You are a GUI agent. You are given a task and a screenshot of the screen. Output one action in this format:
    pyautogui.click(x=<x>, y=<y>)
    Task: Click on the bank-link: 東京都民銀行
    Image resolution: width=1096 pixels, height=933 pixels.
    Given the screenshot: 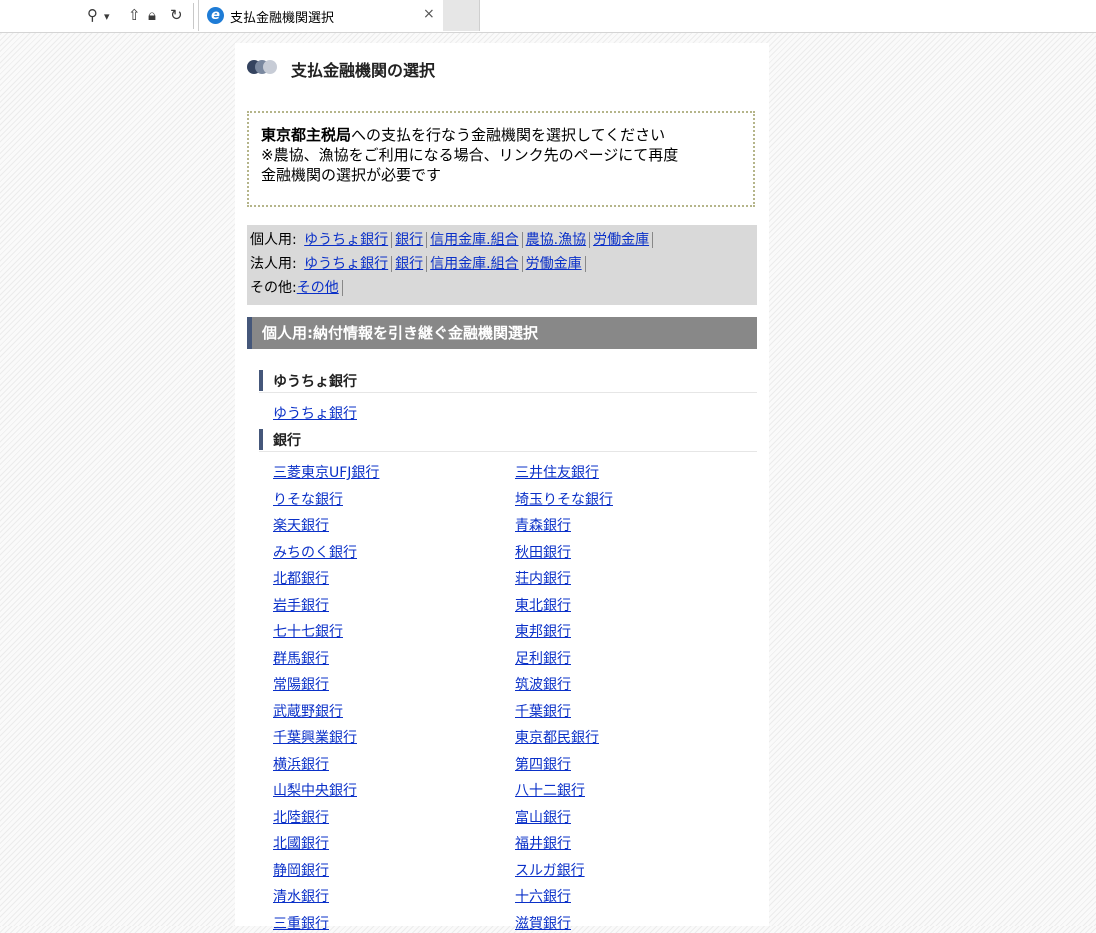 What is the action you would take?
    pyautogui.click(x=557, y=737)
    